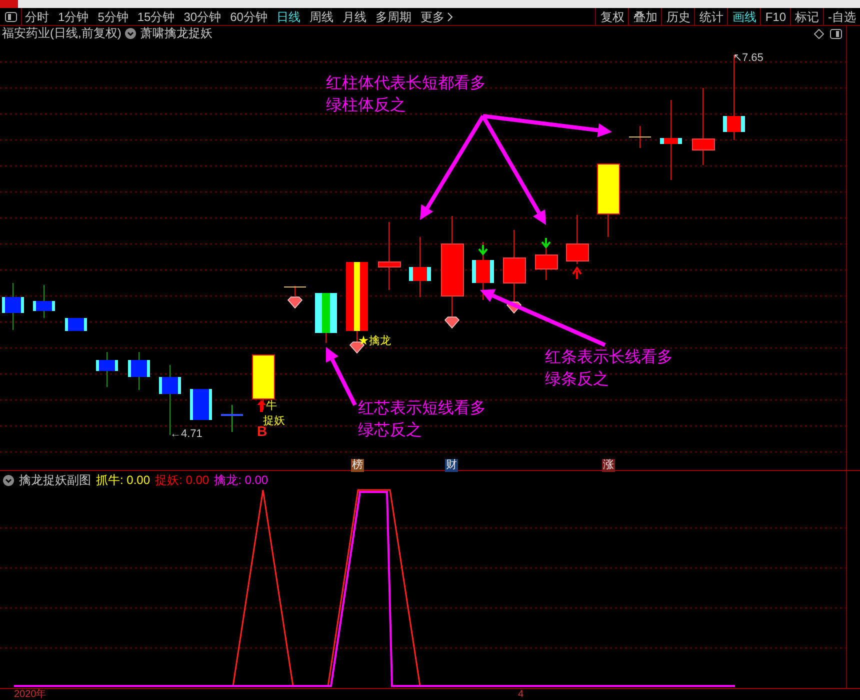 The image size is (860, 700). I want to click on indicator-value: 抓牛: 0.00, so click(123, 480).